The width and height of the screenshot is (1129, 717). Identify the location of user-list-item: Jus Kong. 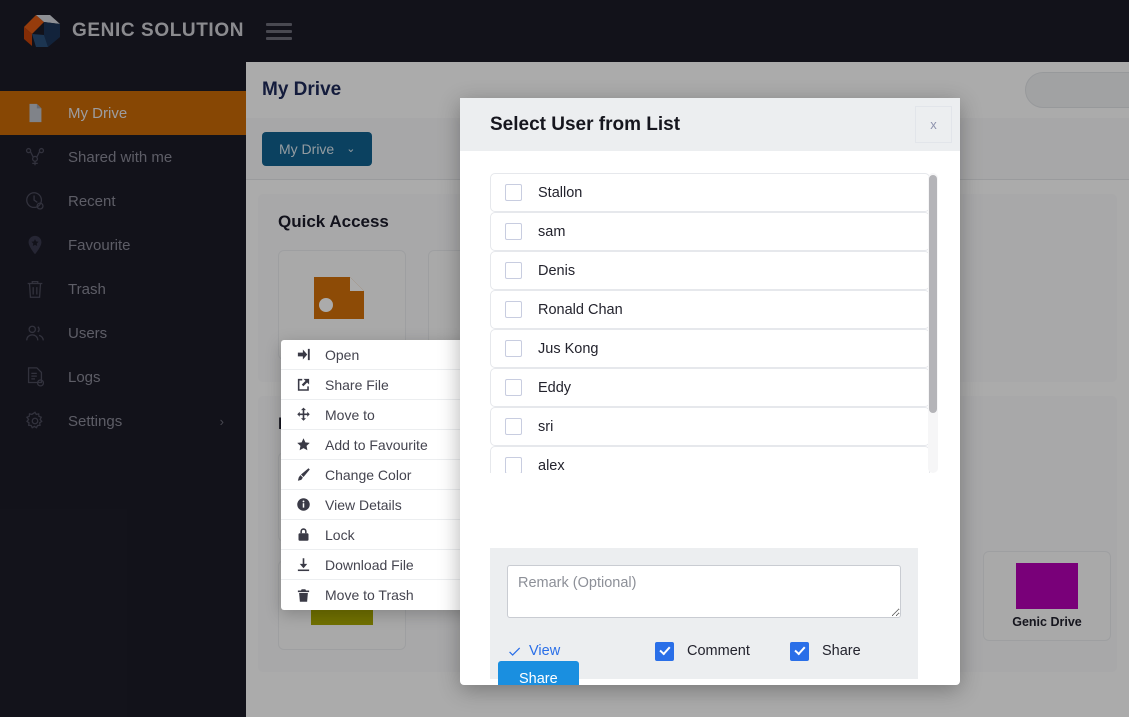
(710, 348).